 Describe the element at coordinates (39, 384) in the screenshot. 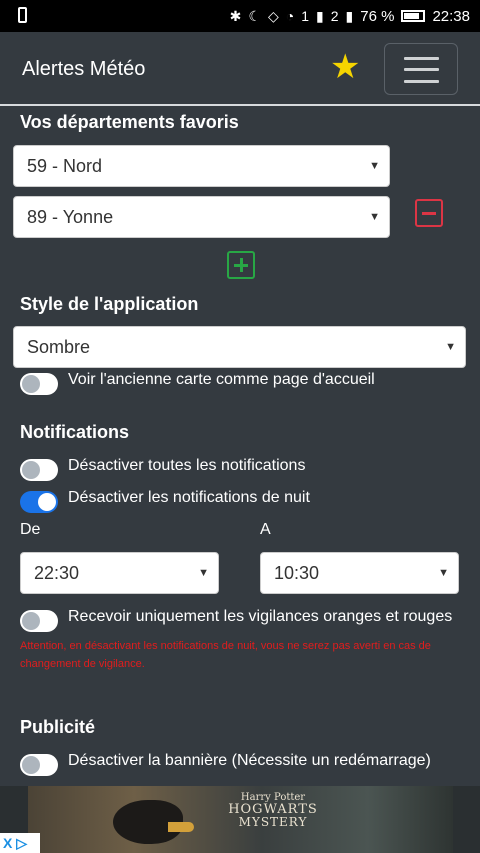

I see `old-map-toggle` at that location.